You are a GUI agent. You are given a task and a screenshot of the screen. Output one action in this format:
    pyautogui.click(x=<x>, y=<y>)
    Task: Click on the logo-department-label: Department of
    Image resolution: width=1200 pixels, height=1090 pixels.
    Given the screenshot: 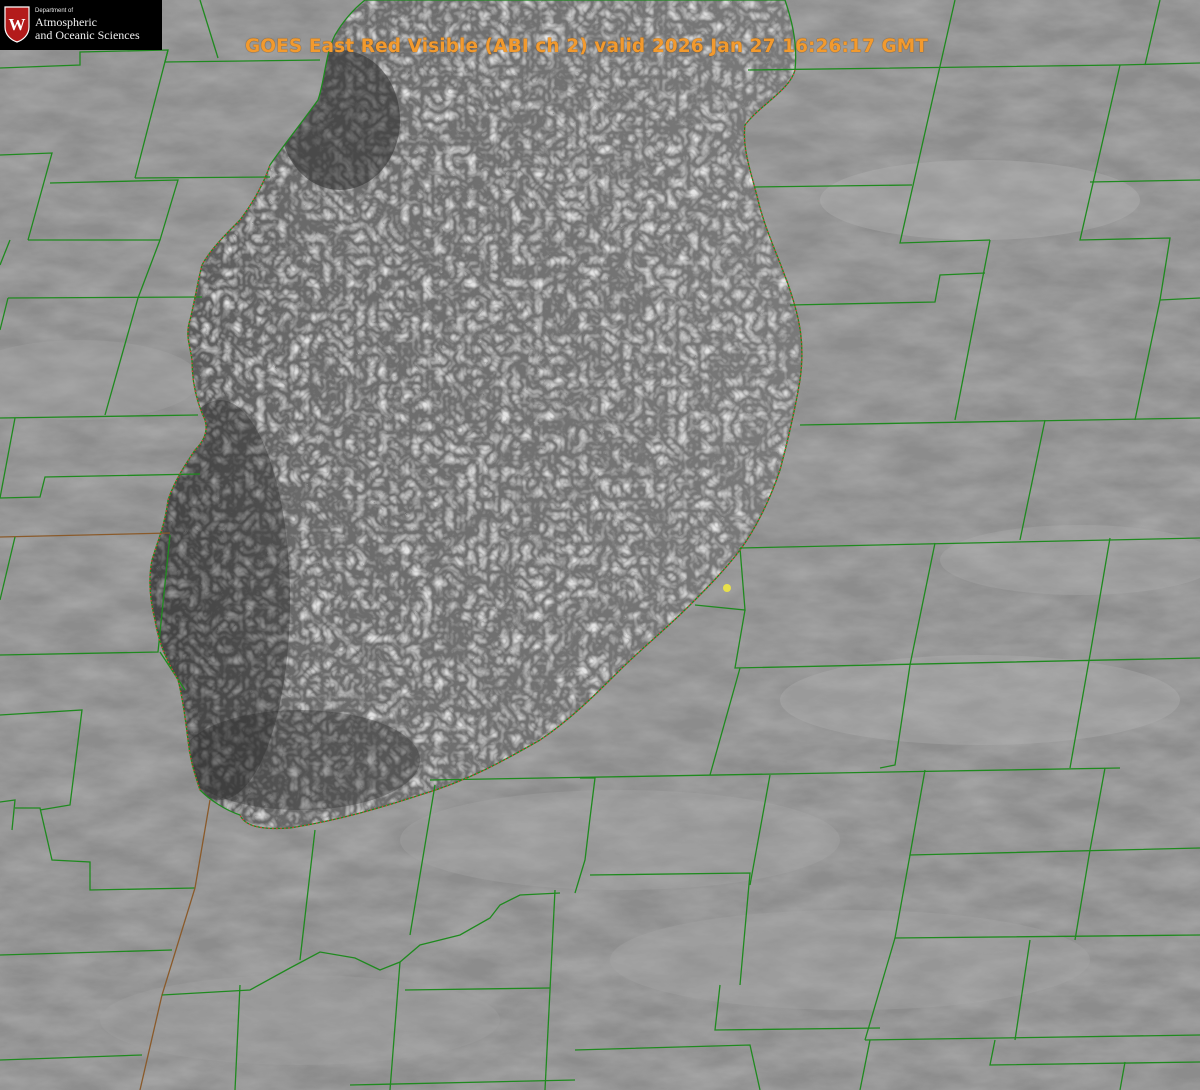 What is the action you would take?
    pyautogui.click(x=54, y=11)
    